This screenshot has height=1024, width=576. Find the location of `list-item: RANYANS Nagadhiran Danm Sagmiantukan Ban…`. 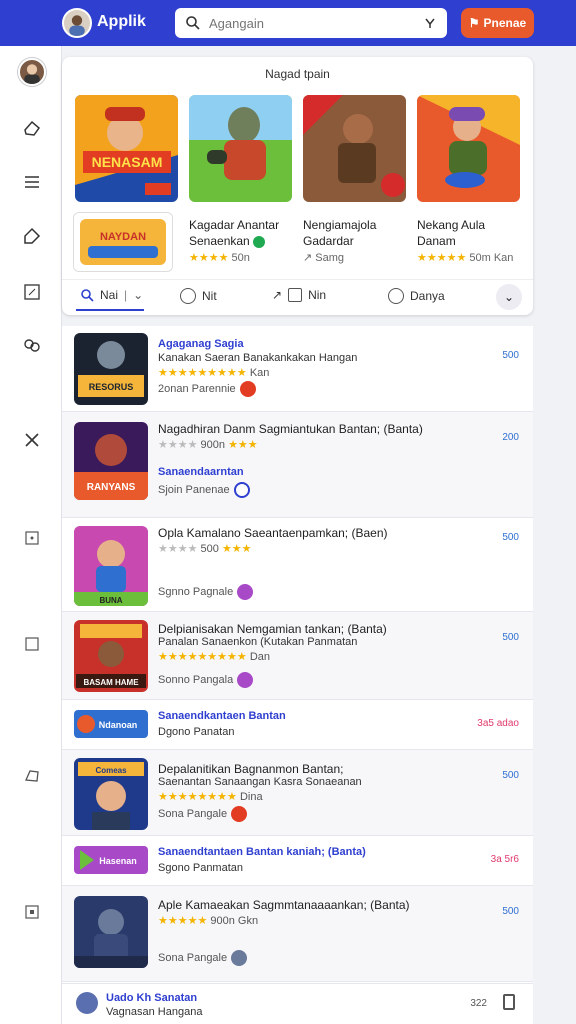

list-item: RANYANS Nagadhiran Danm Sagmiantukan Ban… is located at coordinates (297, 465).